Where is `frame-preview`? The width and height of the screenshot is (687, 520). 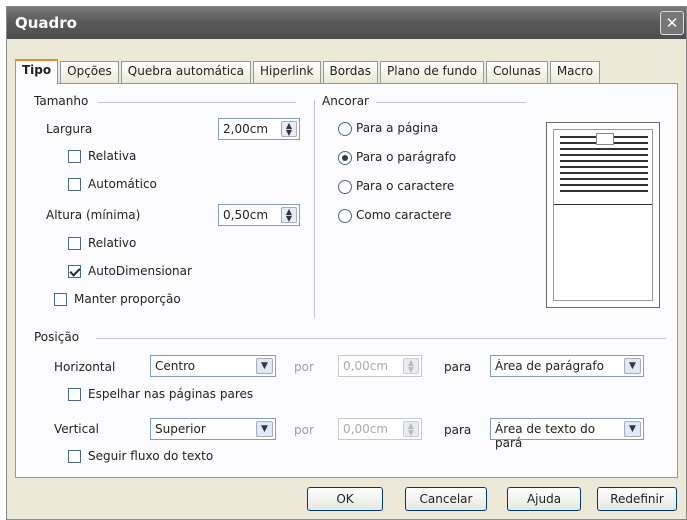 frame-preview is located at coordinates (603, 215).